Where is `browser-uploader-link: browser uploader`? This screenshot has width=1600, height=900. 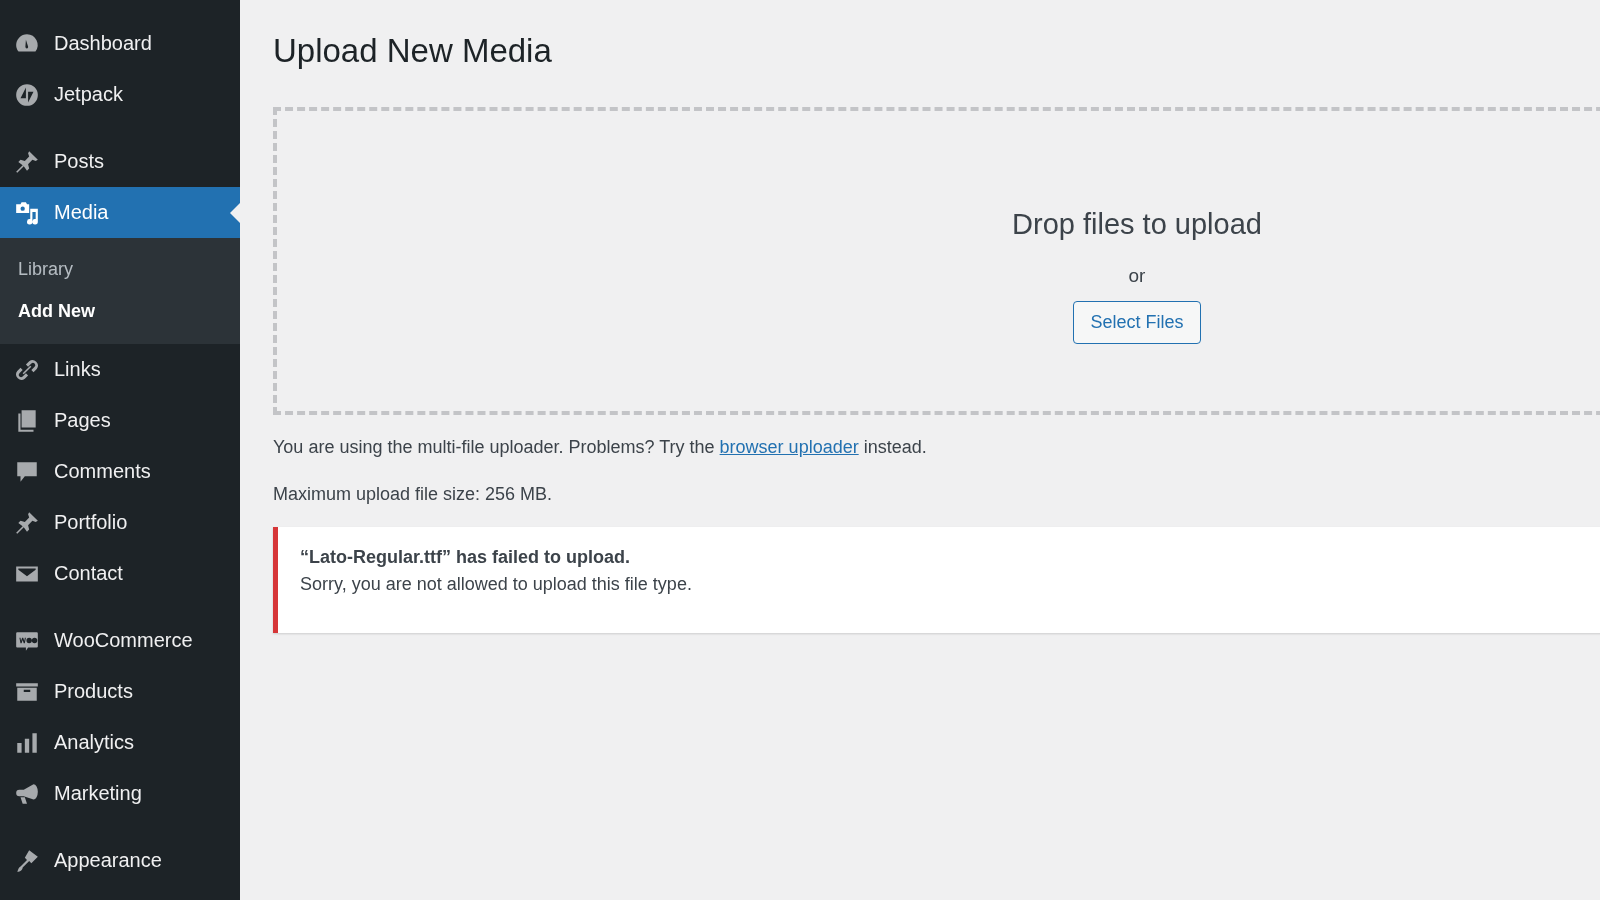
browser-uploader-link: browser uploader is located at coordinates (789, 447).